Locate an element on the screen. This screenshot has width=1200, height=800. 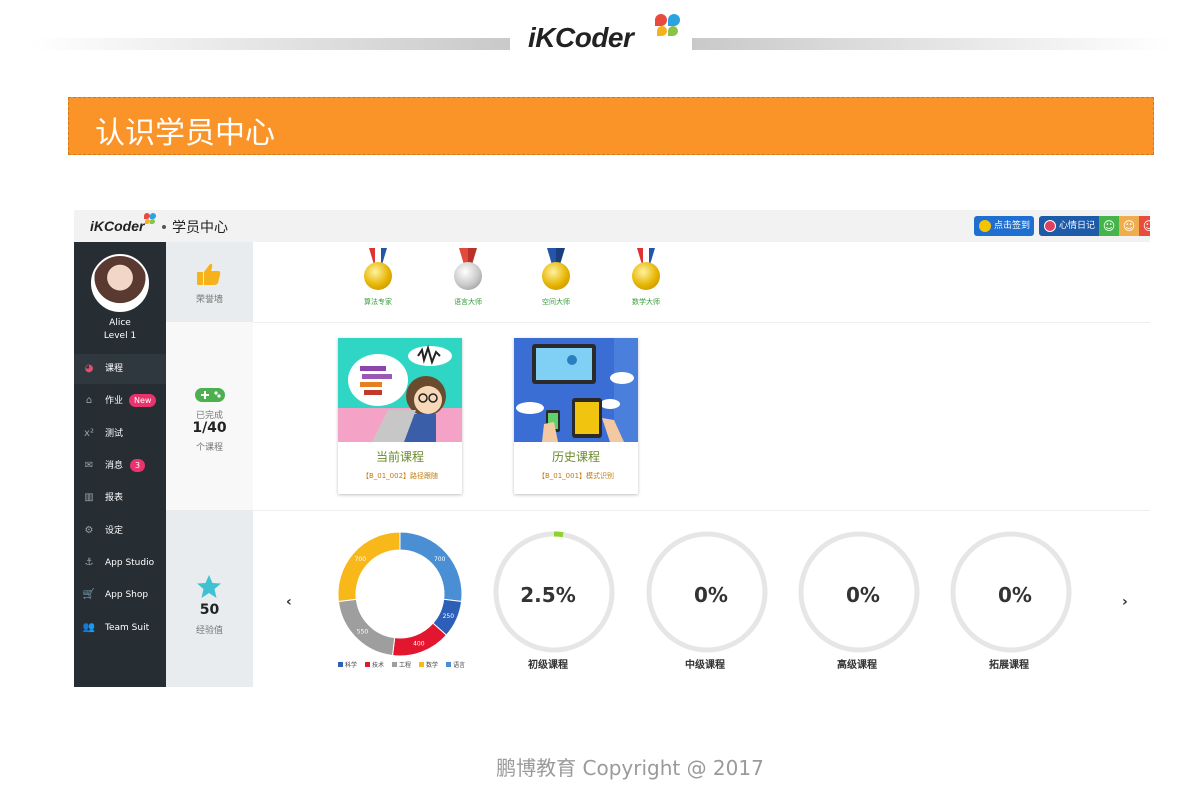
app-topbar: iKCoder 学员中心 点击签到 心情日记 ☺ ☺ ☺ is located at coordinates (612, 226).